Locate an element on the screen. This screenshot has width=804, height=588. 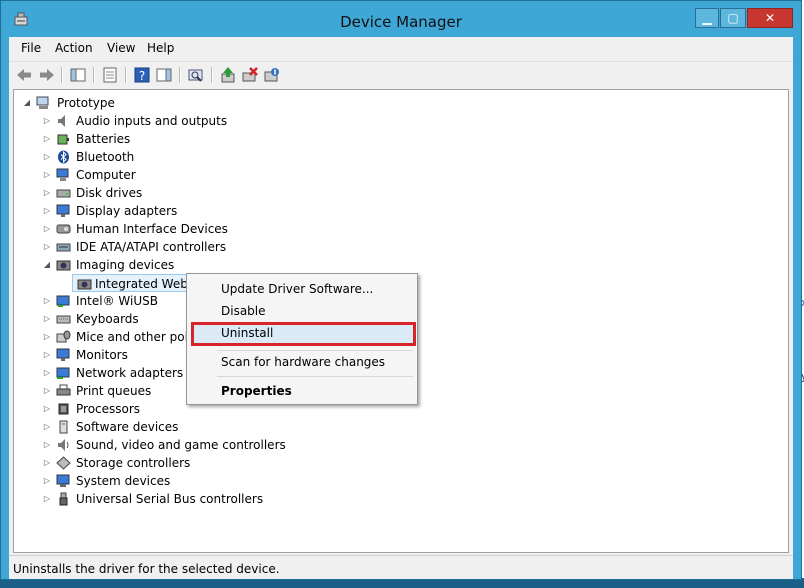
menu-help: Help is located at coordinates (160, 48).